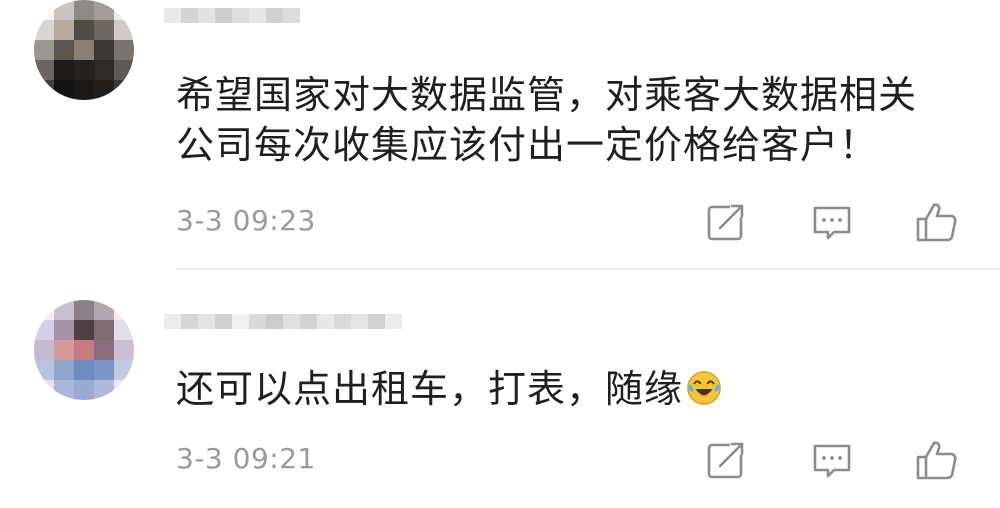 The width and height of the screenshot is (1000, 508). Describe the element at coordinates (568, 460) in the screenshot. I see `comment-meta: 3-3 09:21` at that location.